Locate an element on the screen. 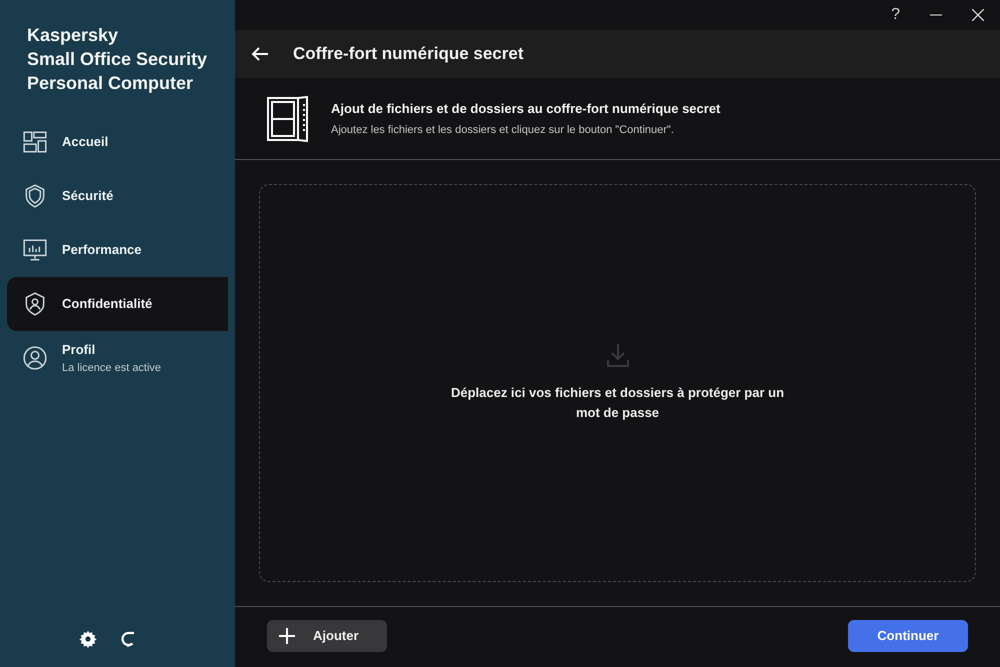 The height and width of the screenshot is (667, 1000). add-button: Ajouter is located at coordinates (327, 636).